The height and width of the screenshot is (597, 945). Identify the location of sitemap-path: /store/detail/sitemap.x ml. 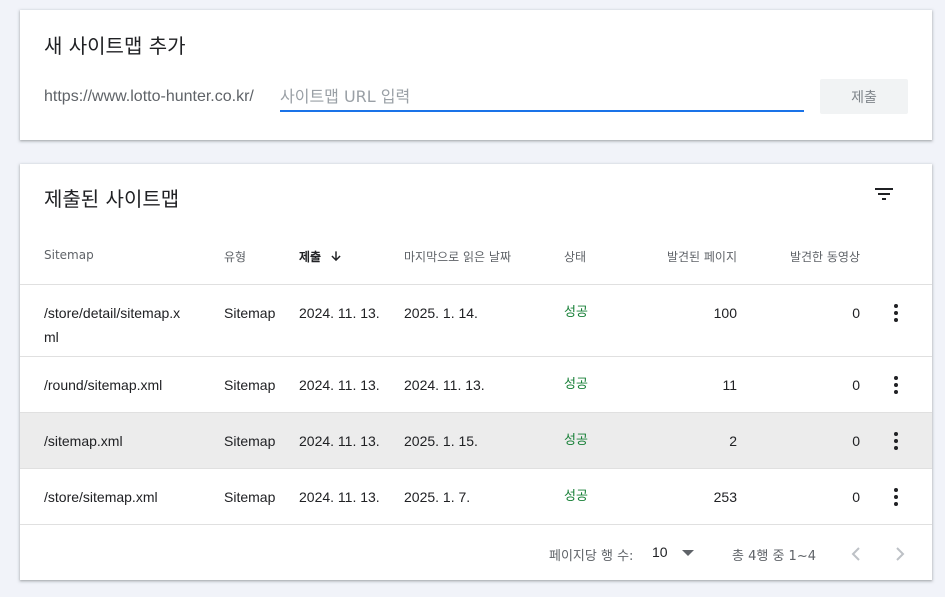
(112, 325).